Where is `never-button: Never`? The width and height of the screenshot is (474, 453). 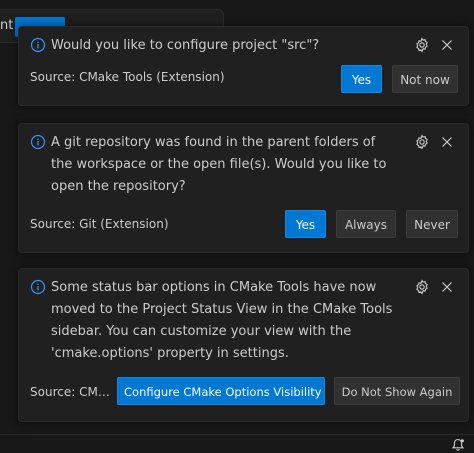 never-button: Never is located at coordinates (432, 224).